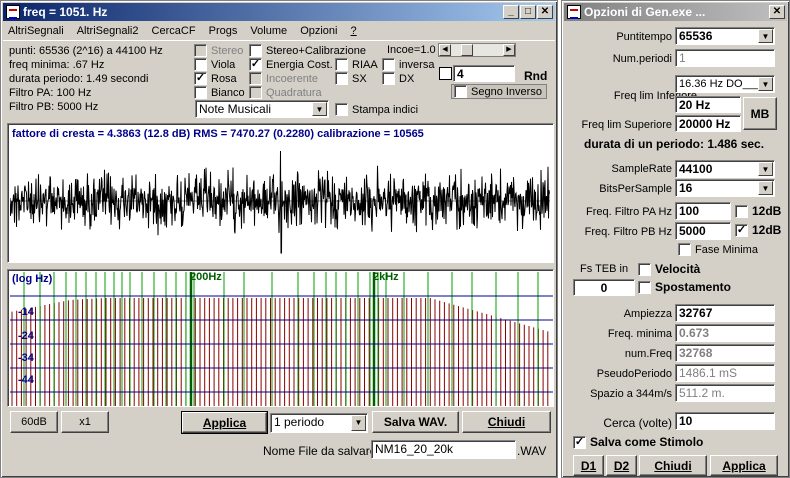 This screenshot has height=478, width=790. Describe the element at coordinates (621, 465) in the screenshot. I see `d2-button: D2` at that location.